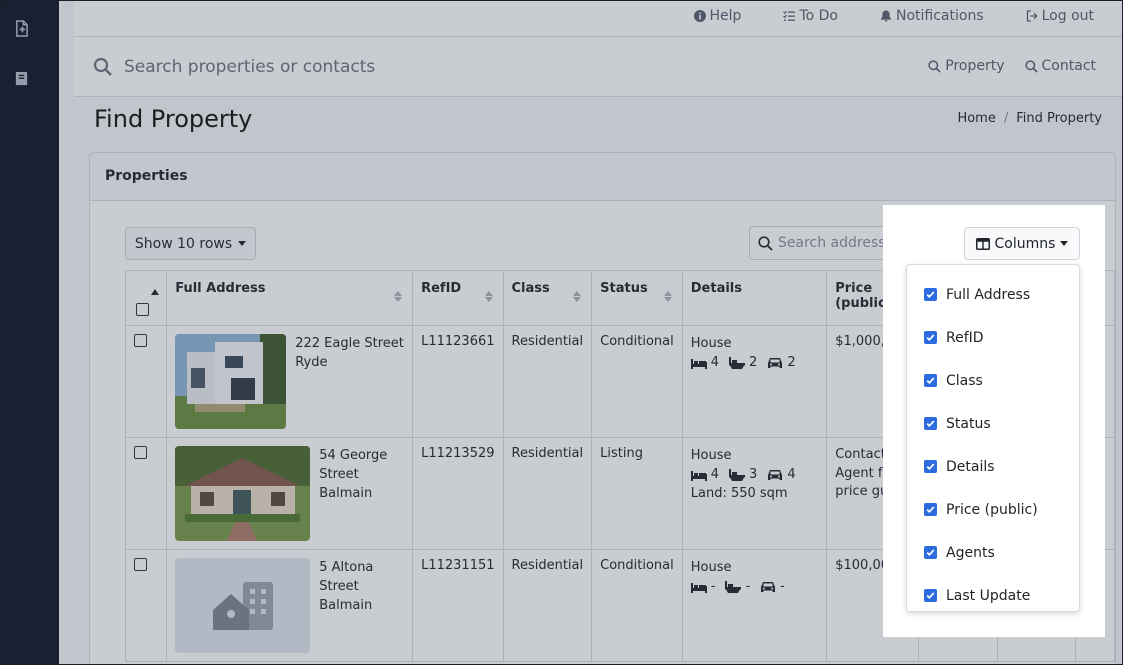 Image resolution: width=1123 pixels, height=665 pixels. Describe the element at coordinates (146, 298) in the screenshot. I see `select-all-header` at that location.